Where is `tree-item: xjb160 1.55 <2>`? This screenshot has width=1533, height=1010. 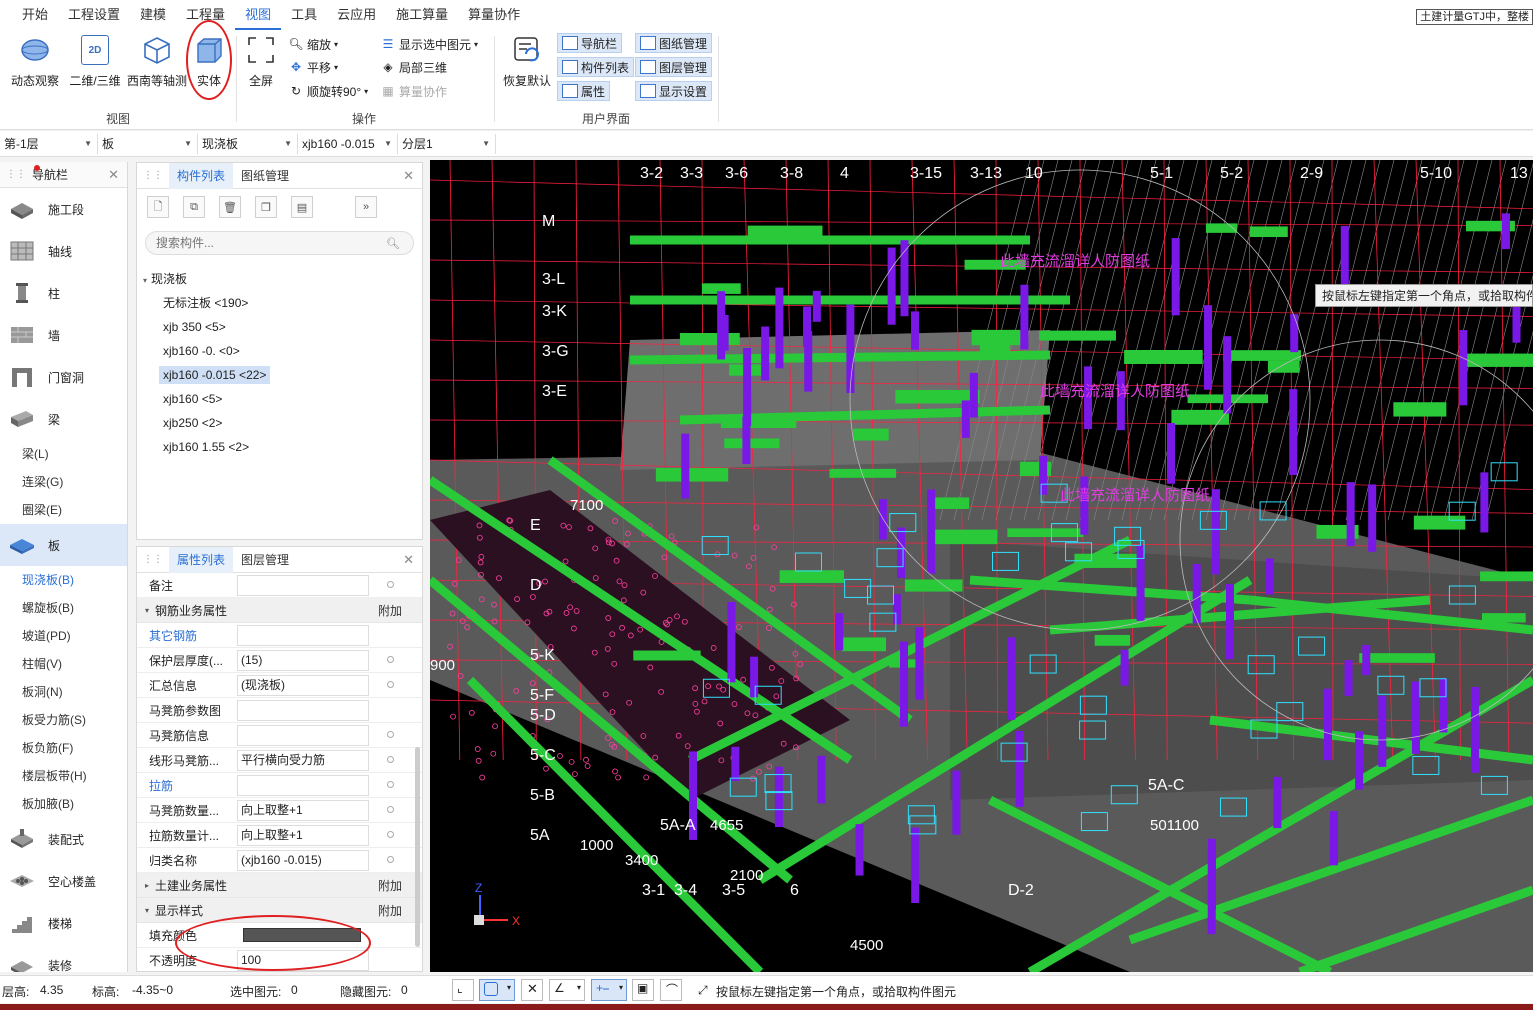 tree-item: xjb160 1.55 <2> is located at coordinates (282, 447).